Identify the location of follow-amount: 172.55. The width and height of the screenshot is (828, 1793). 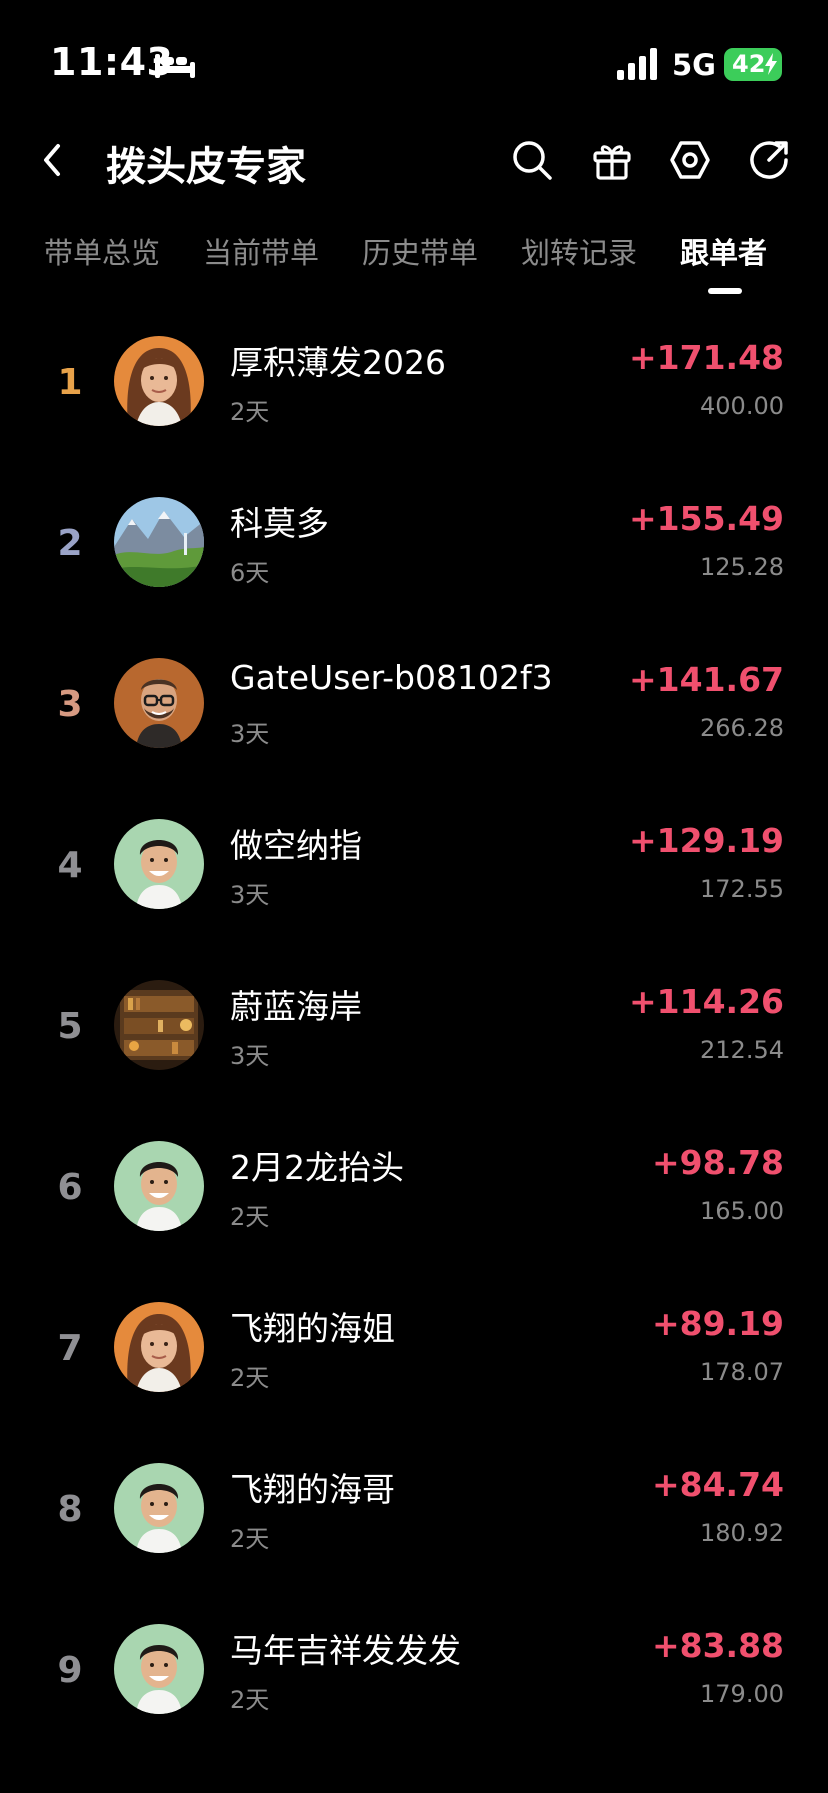
(742, 889).